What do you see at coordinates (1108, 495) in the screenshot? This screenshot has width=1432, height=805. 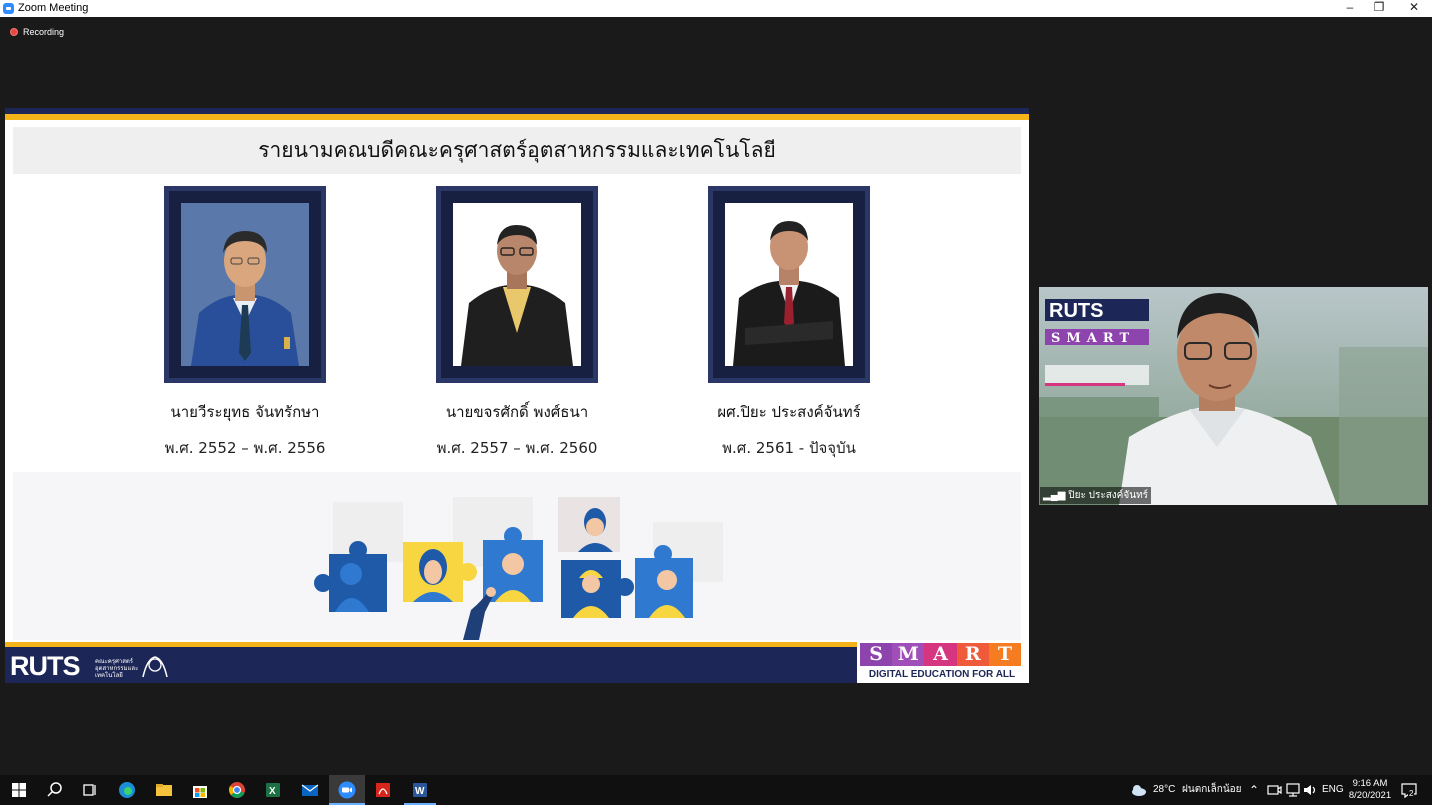 I see `participant-name: ปิยะ ประสงค์จันทร์` at bounding box center [1108, 495].